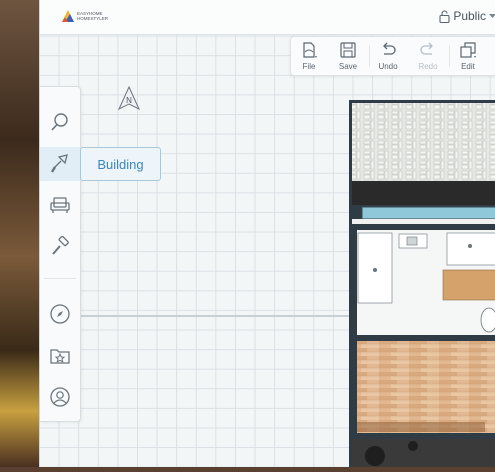 The height and width of the screenshot is (472, 495). Describe the element at coordinates (388, 66) in the screenshot. I see `undo-label: Undo` at that location.